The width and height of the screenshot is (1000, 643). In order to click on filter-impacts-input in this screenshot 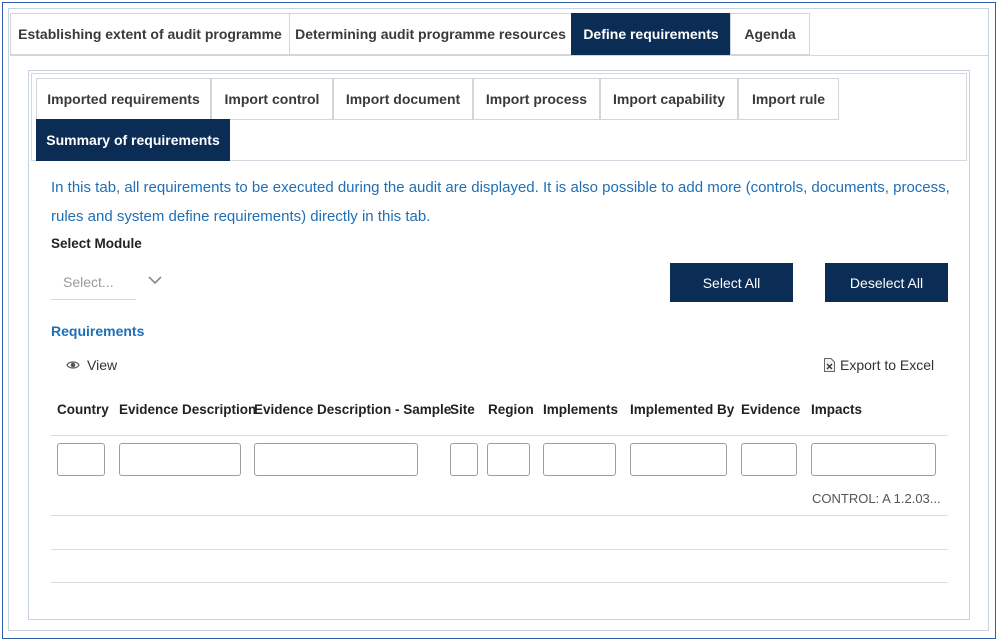, I will do `click(873, 459)`.